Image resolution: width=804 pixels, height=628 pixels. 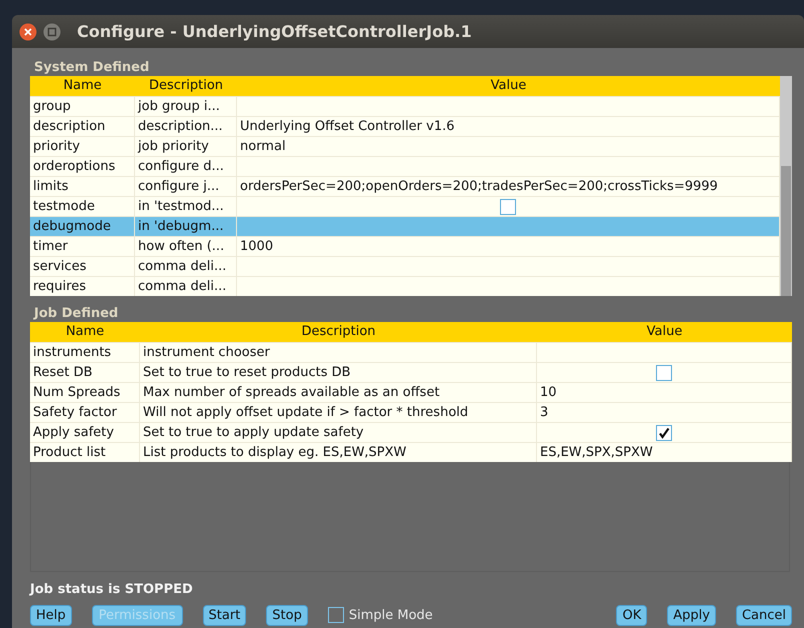 I want to click on section-title: Job Defined, so click(x=76, y=313).